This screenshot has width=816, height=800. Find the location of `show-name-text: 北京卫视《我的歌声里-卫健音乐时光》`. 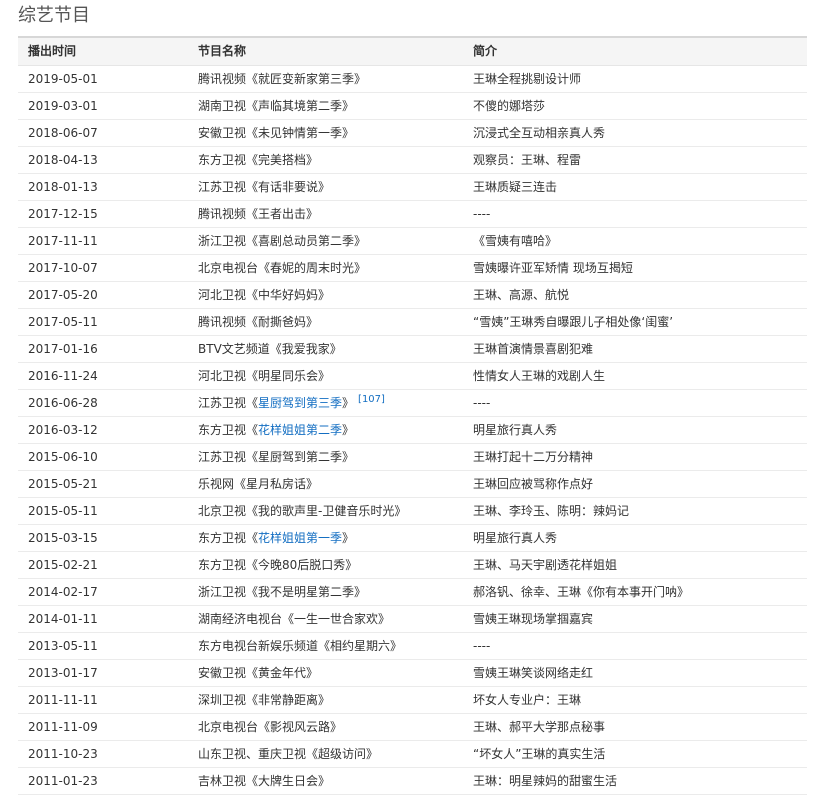

show-name-text: 北京卫视《我的歌声里-卫健音乐时光》 is located at coordinates (302, 511).